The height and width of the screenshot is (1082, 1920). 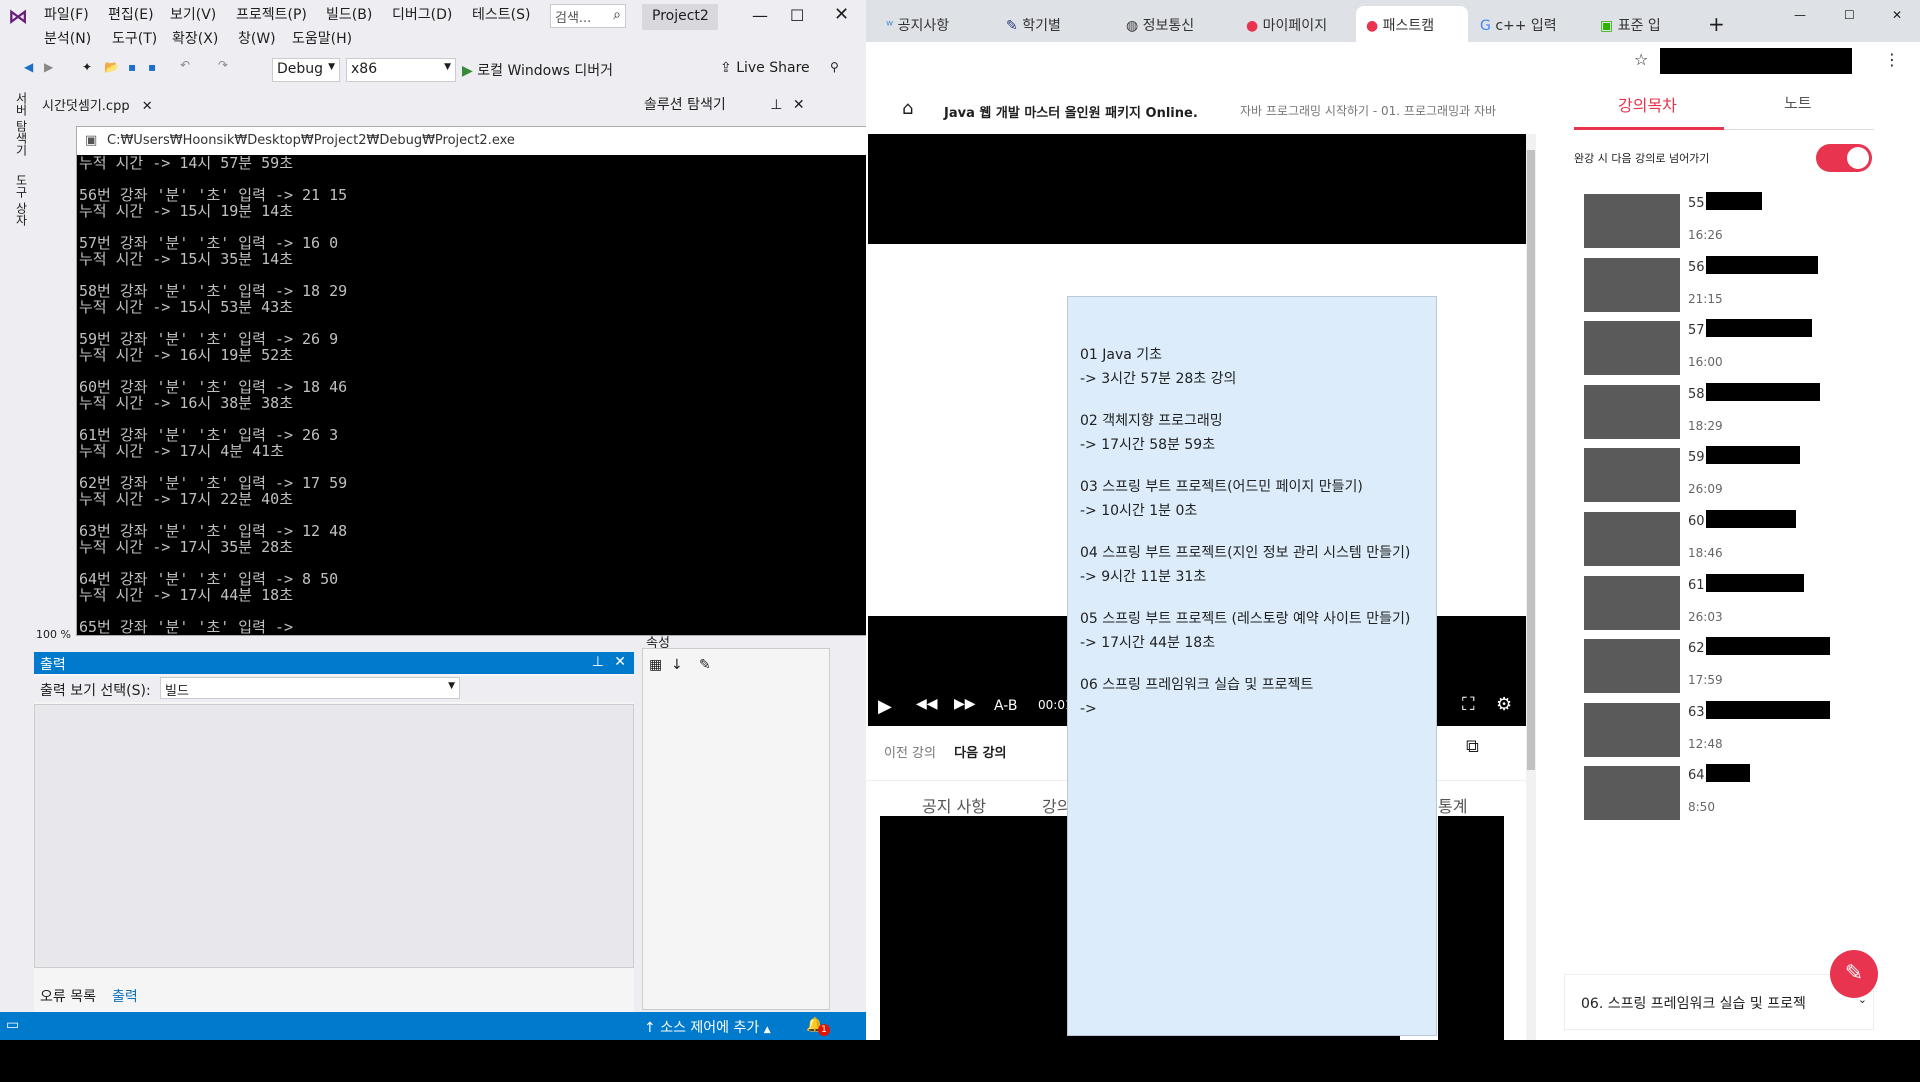 What do you see at coordinates (1897, 15) in the screenshot?
I see `chrome-close-icon: ✕` at bounding box center [1897, 15].